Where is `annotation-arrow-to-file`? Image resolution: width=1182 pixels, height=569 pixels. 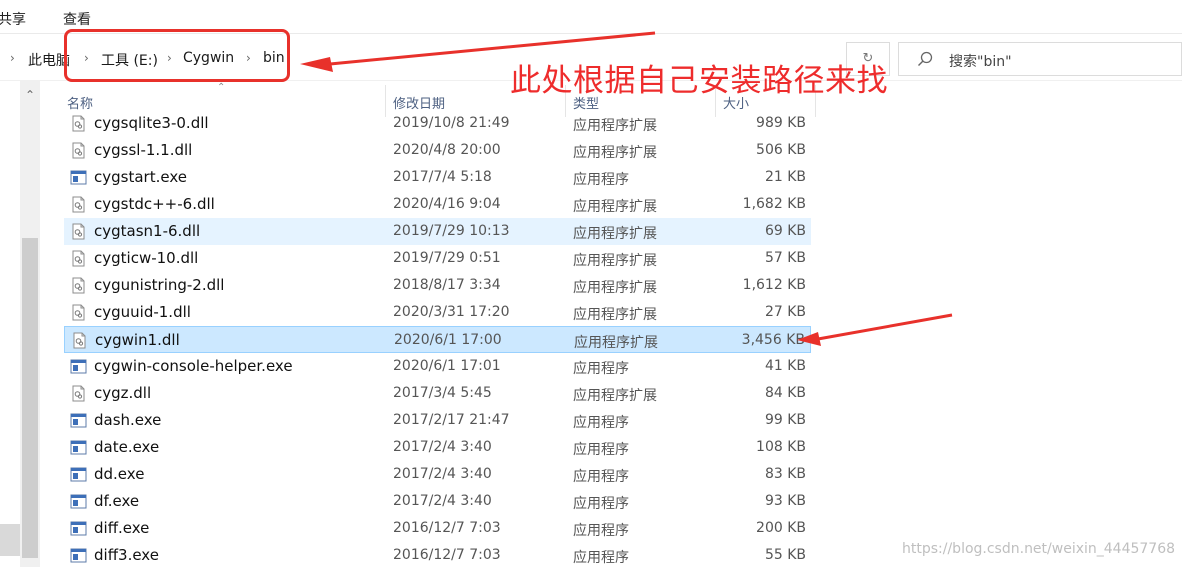 annotation-arrow-to-file is located at coordinates (809, 339).